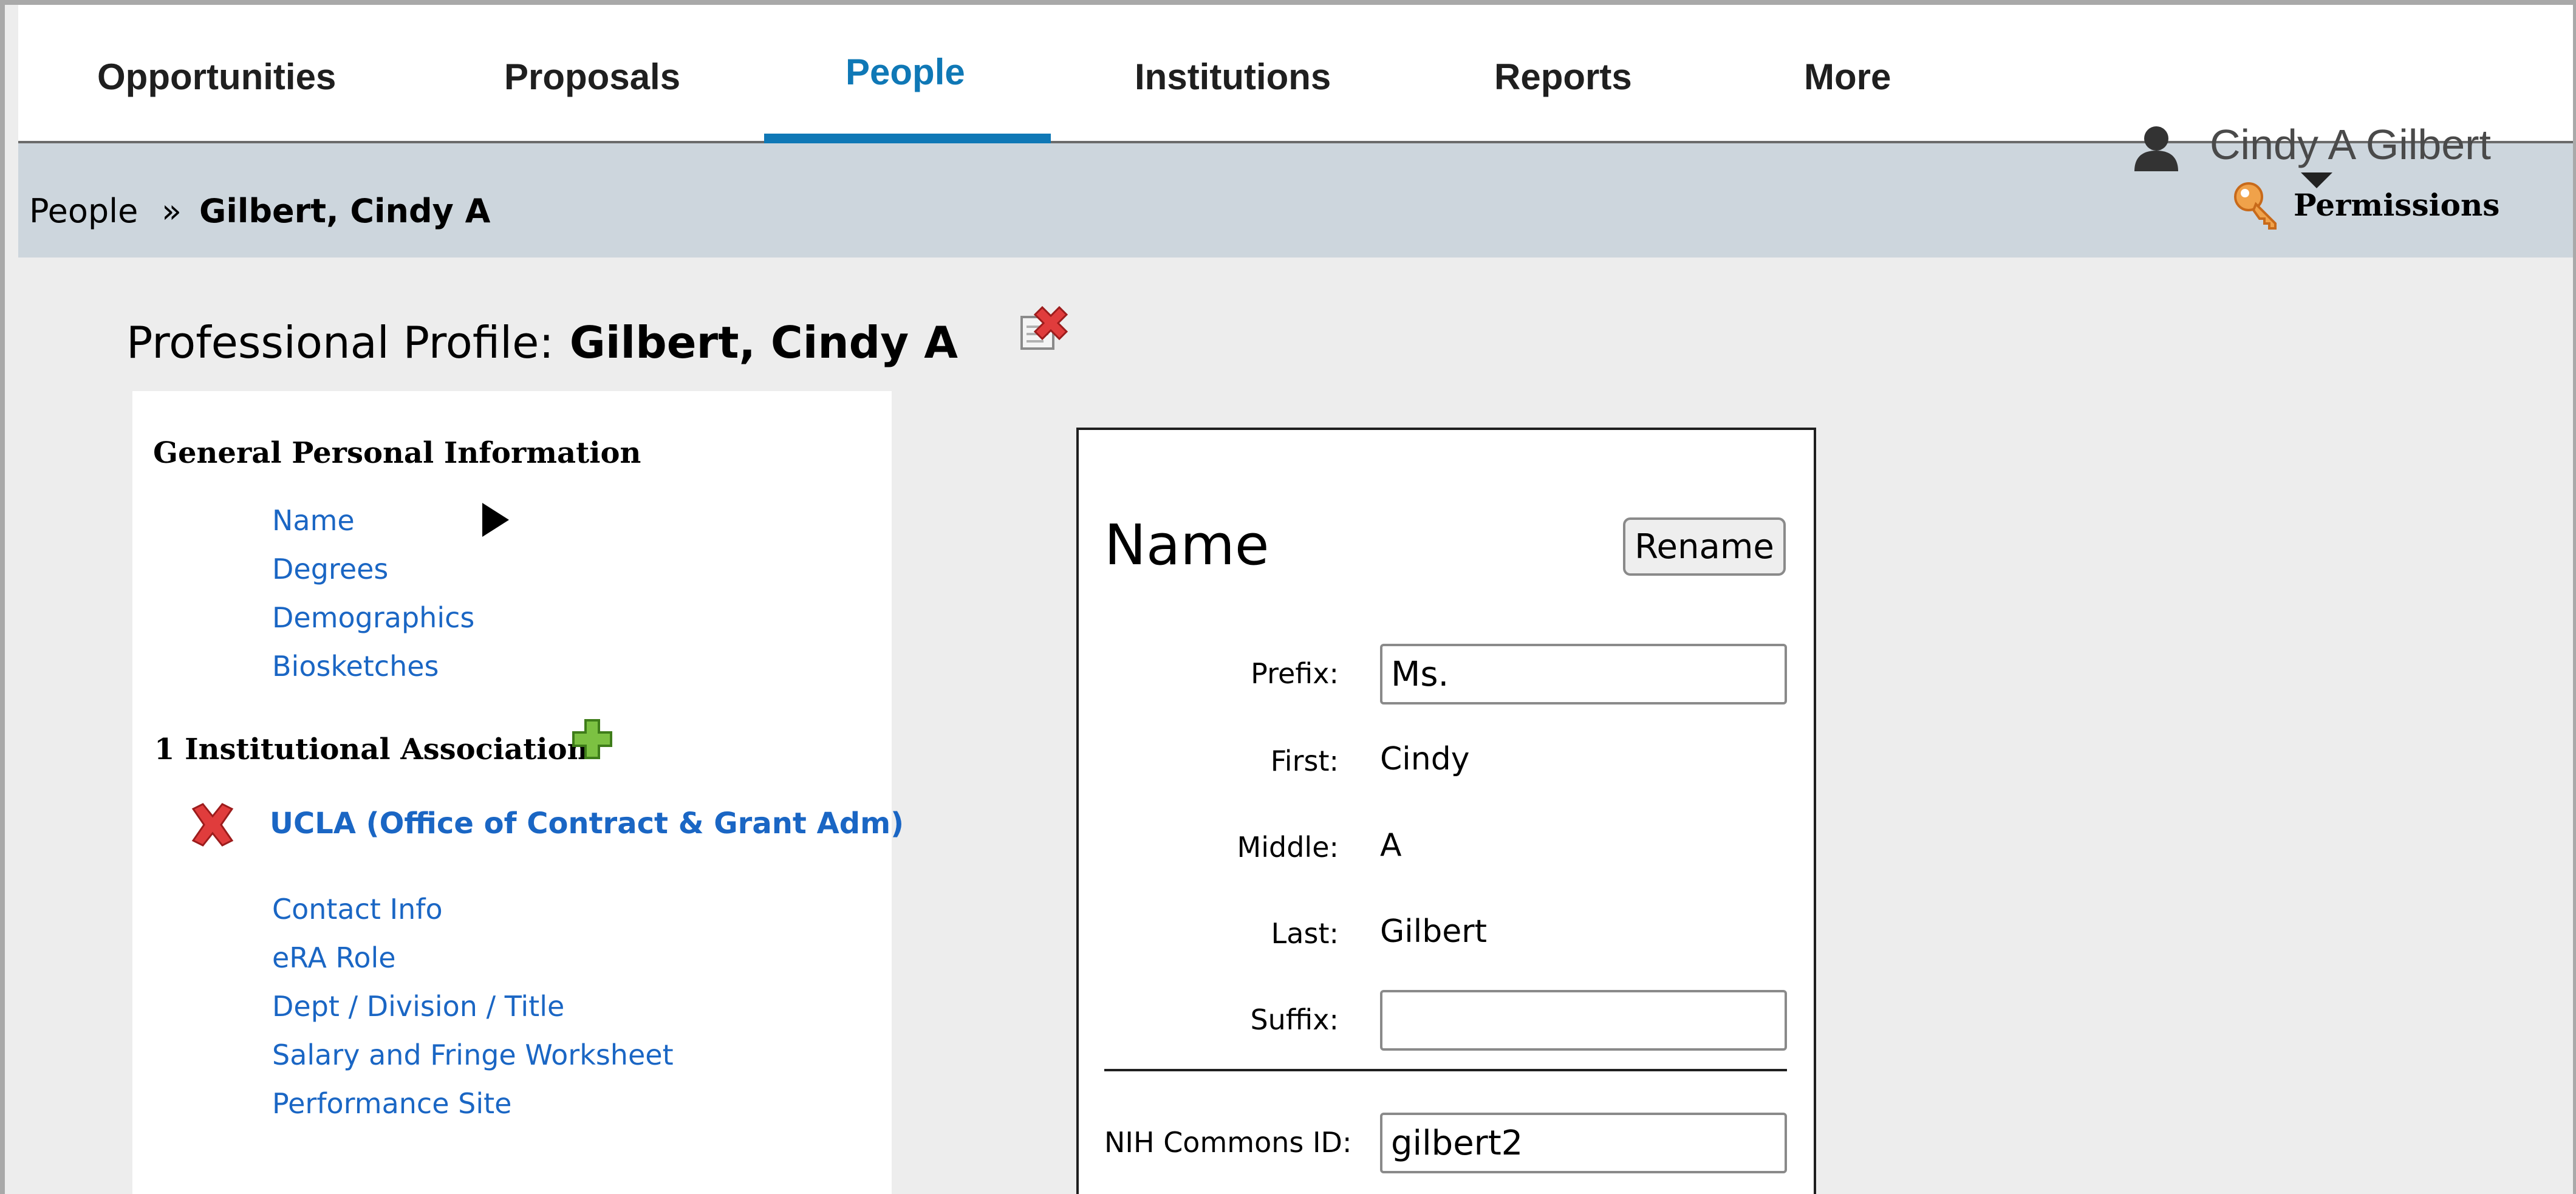  I want to click on page-title-person: Gilbert, Cindy A, so click(763, 342).